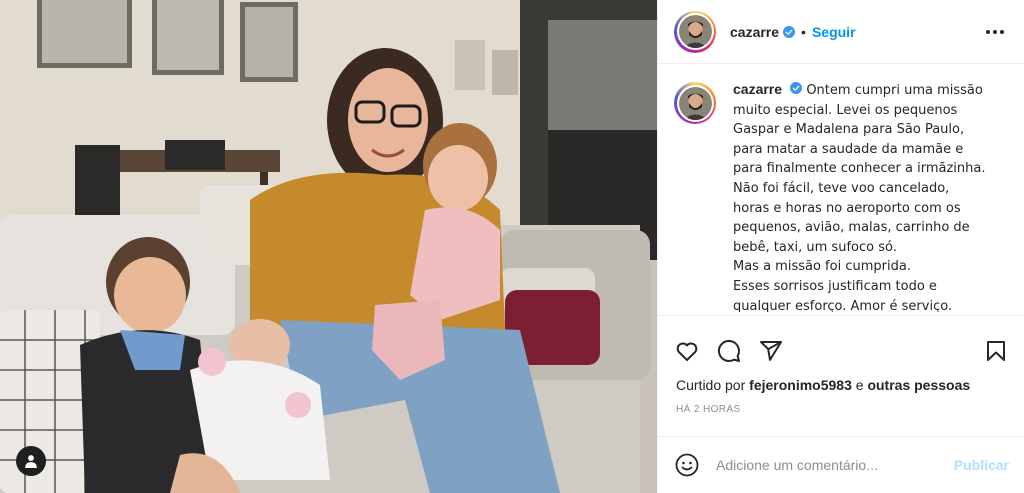 The width and height of the screenshot is (1024, 493). What do you see at coordinates (918, 385) in the screenshot?
I see `likes-others-link: outras pessoas` at bounding box center [918, 385].